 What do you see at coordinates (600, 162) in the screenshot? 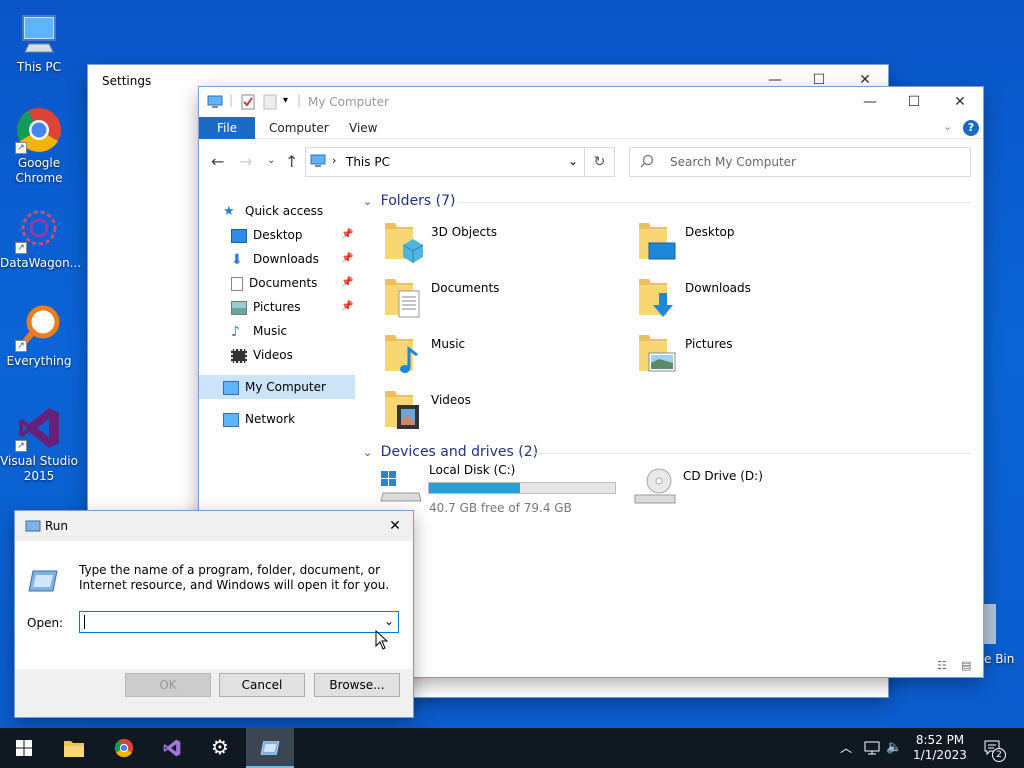
I see `refresh-button: ↻` at bounding box center [600, 162].